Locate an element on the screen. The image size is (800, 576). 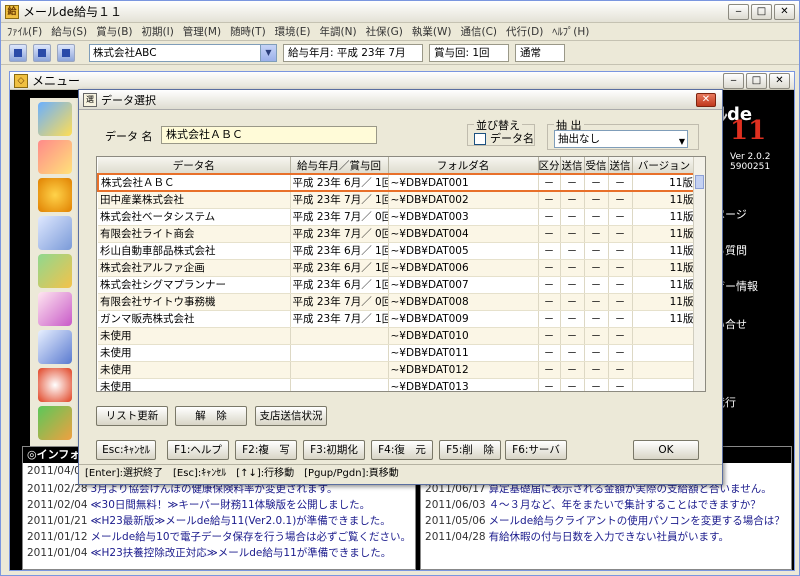
close-button: ✕ is located at coordinates (784, 11).